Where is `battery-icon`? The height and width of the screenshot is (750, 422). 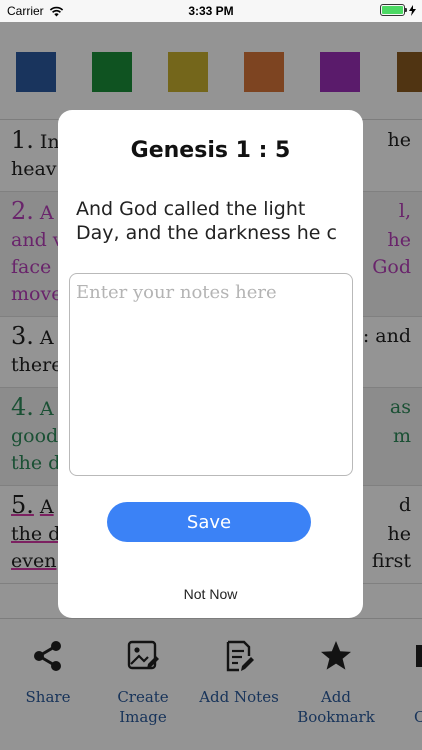
battery-icon is located at coordinates (393, 10).